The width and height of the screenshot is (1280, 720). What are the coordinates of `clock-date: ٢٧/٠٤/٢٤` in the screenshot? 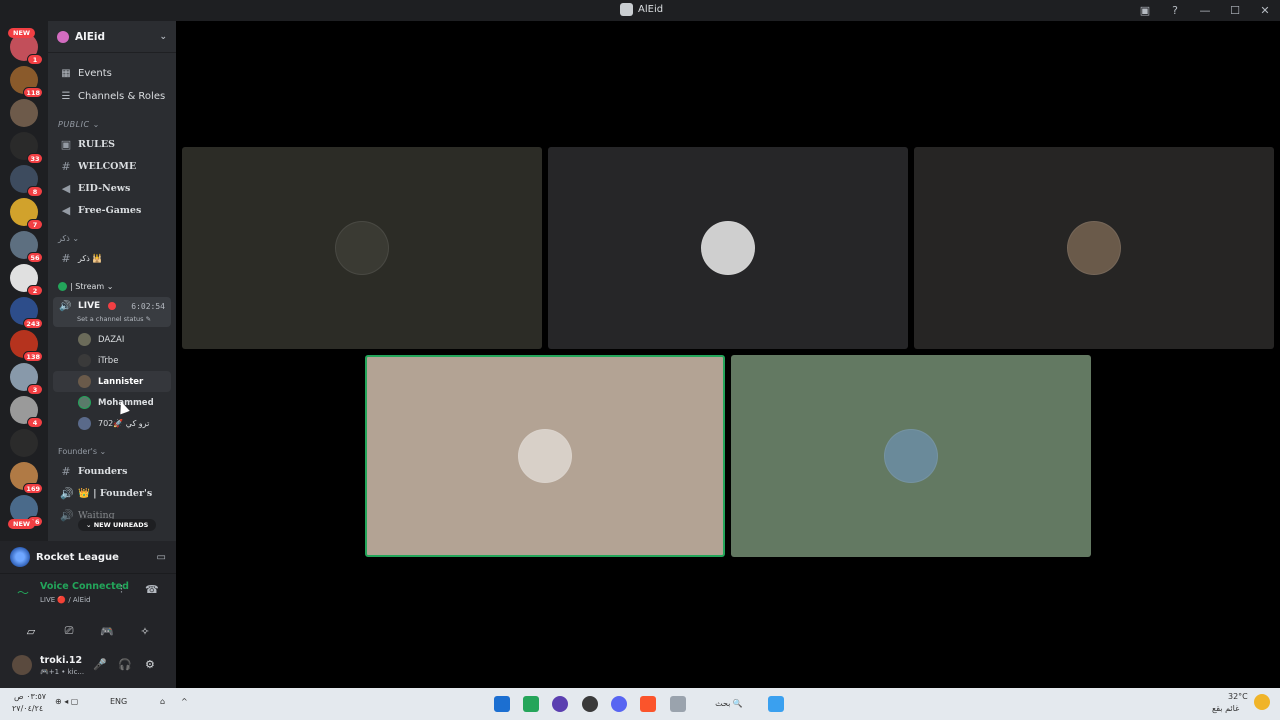 It's located at (27, 708).